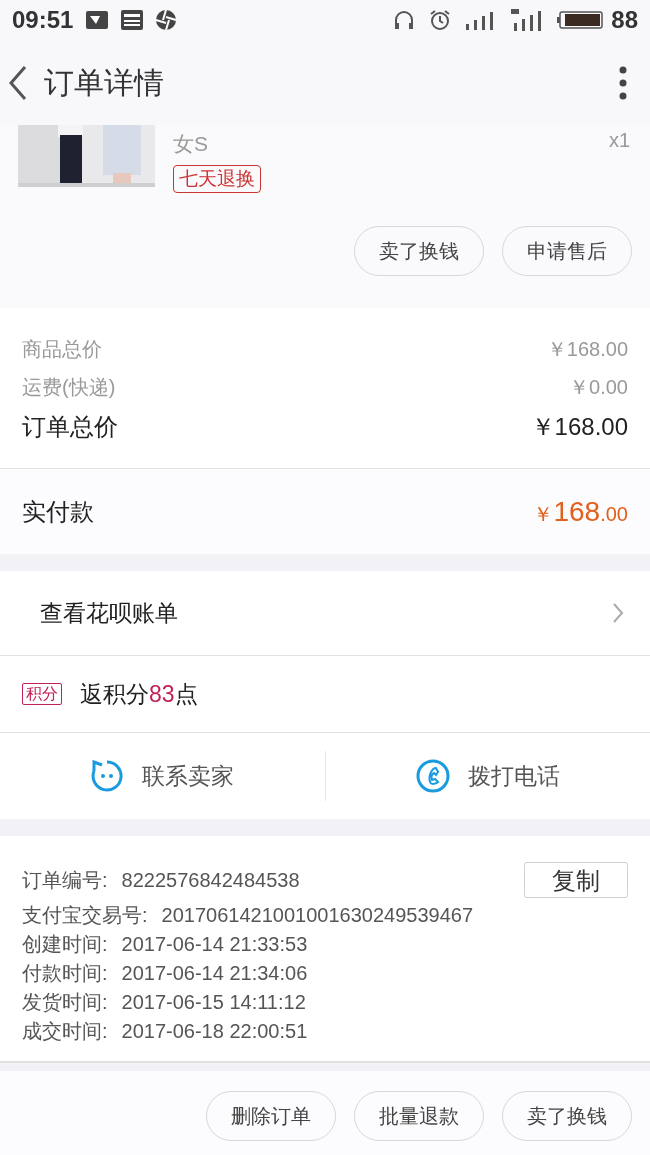 Image resolution: width=650 pixels, height=1155 pixels. I want to click on action-button: 申请售后, so click(567, 251).